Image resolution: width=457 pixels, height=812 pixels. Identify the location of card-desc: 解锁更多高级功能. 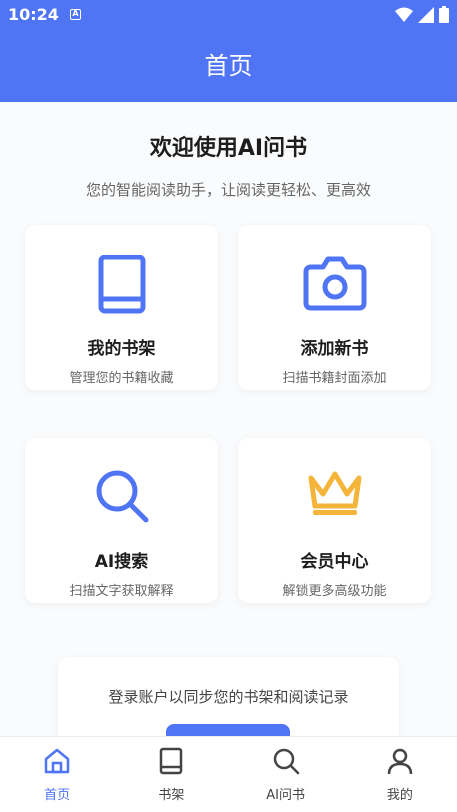
(334, 591).